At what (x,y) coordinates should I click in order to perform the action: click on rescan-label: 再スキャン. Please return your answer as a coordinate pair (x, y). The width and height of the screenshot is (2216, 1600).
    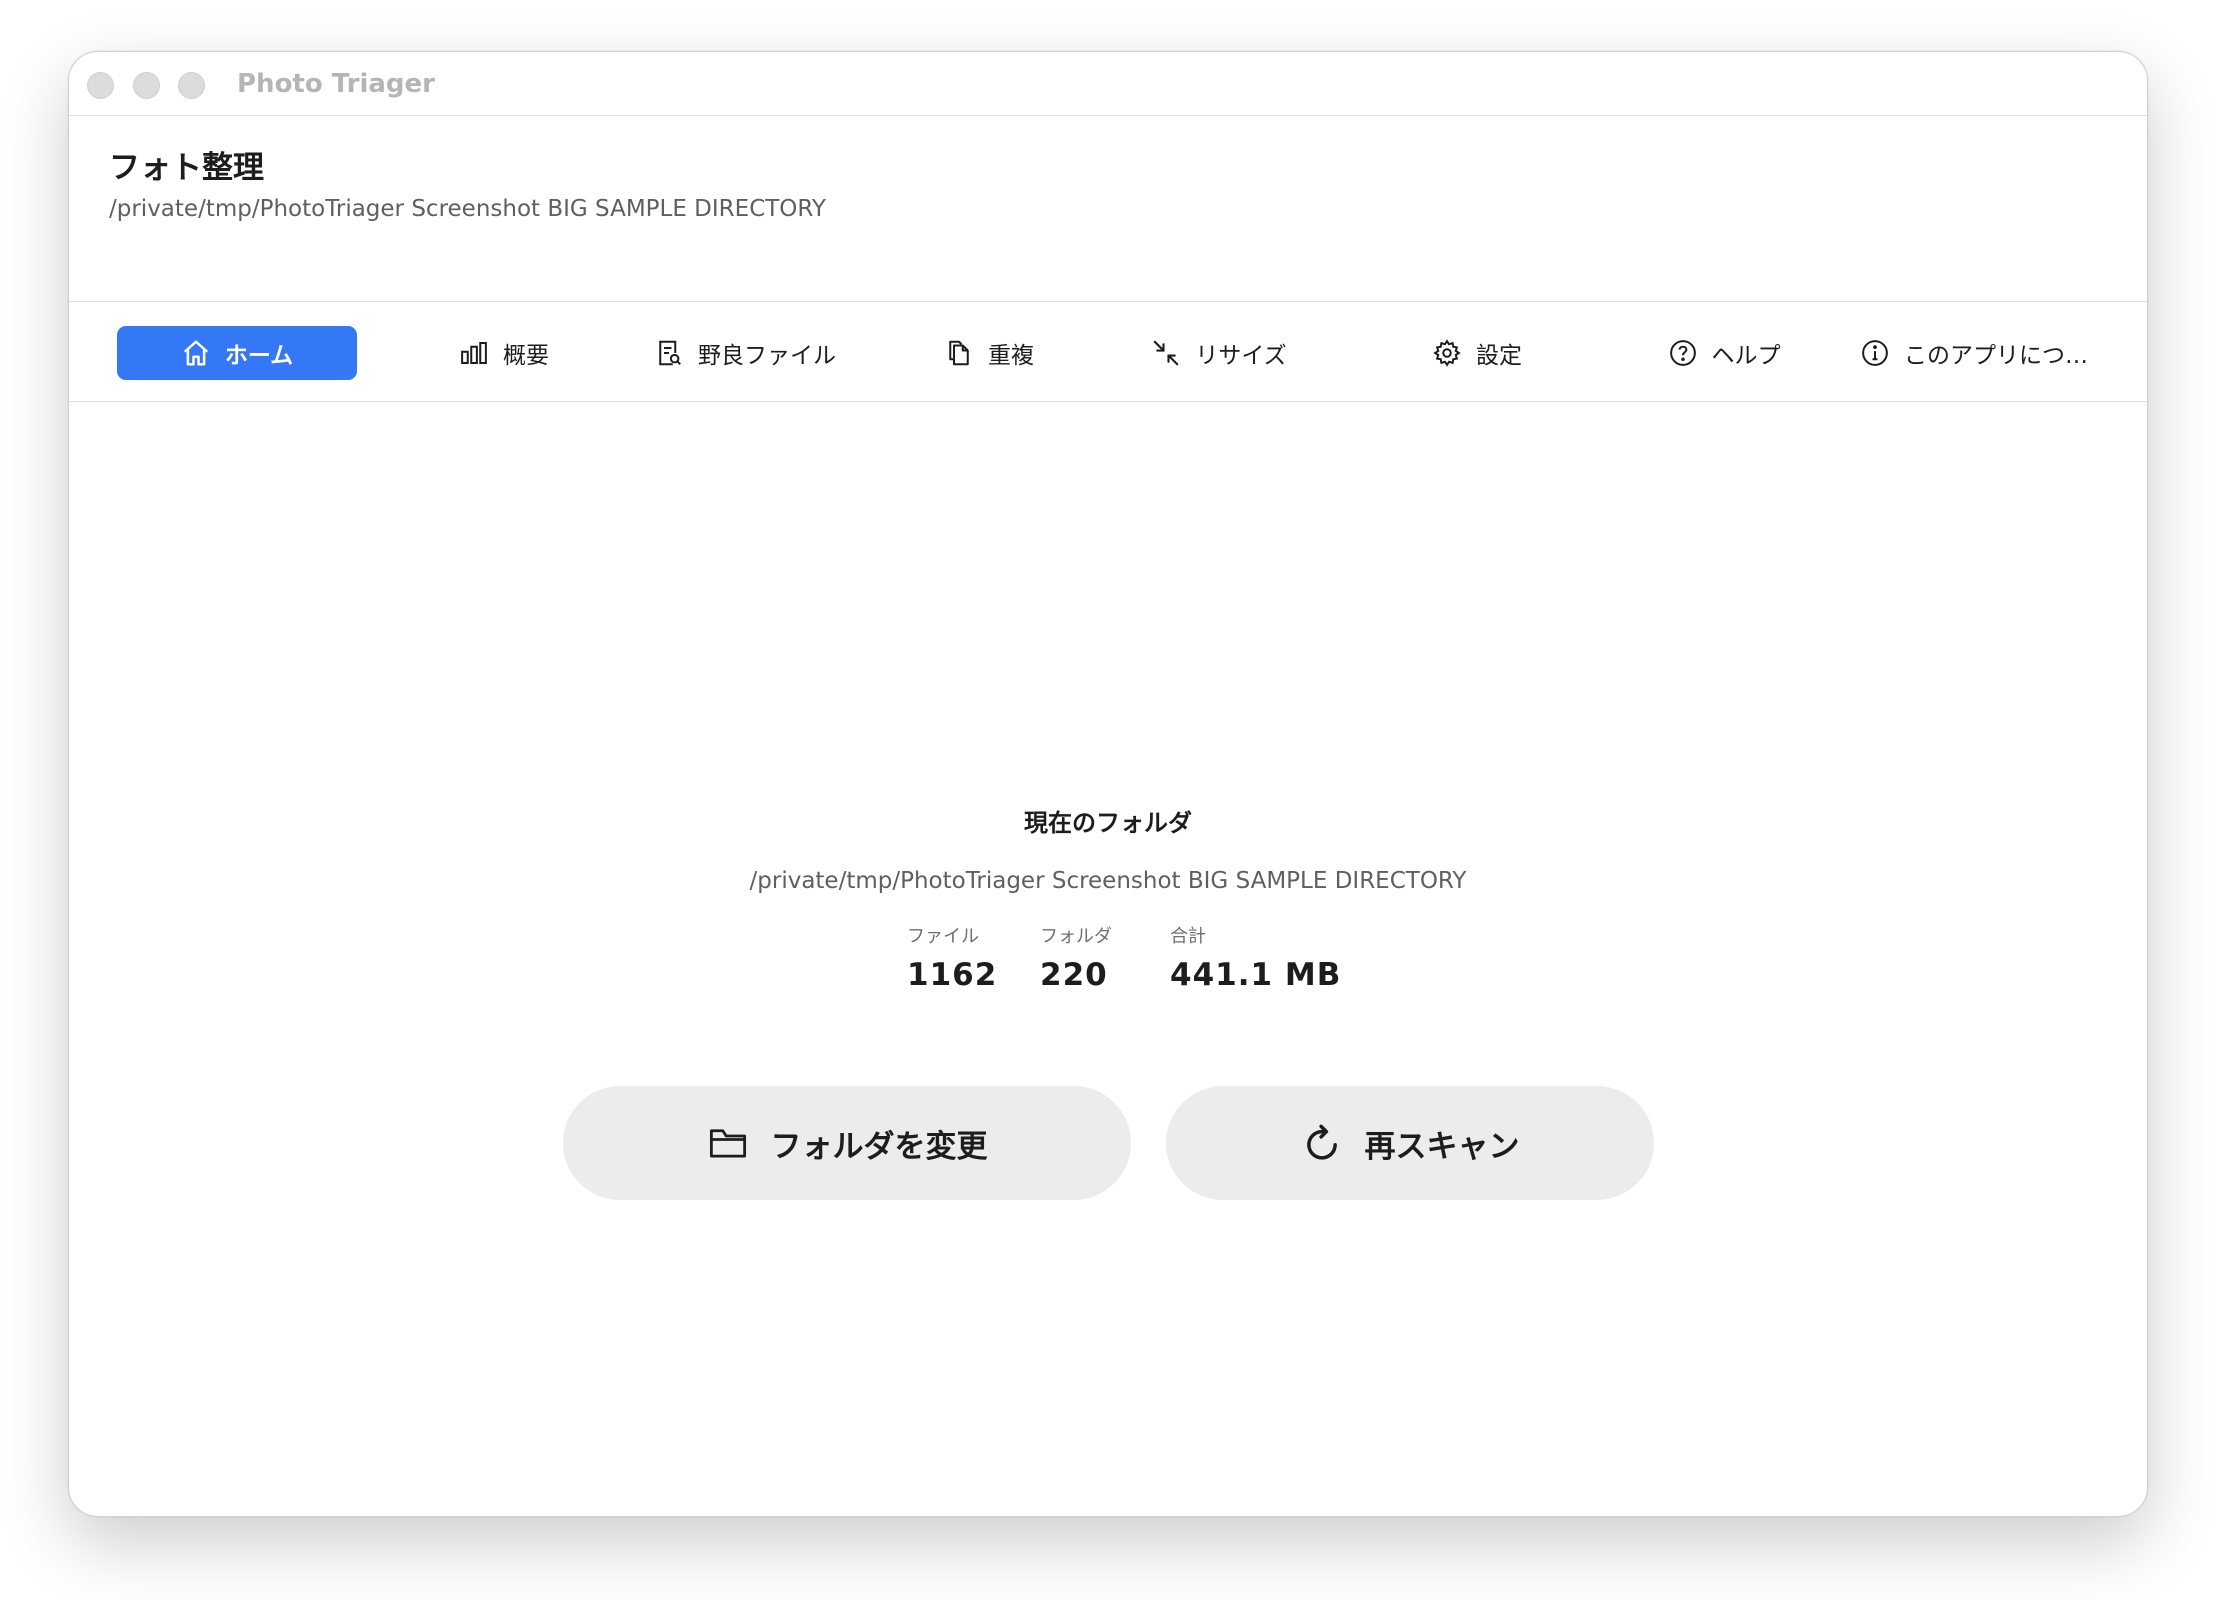
    Looking at the image, I should click on (1442, 1146).